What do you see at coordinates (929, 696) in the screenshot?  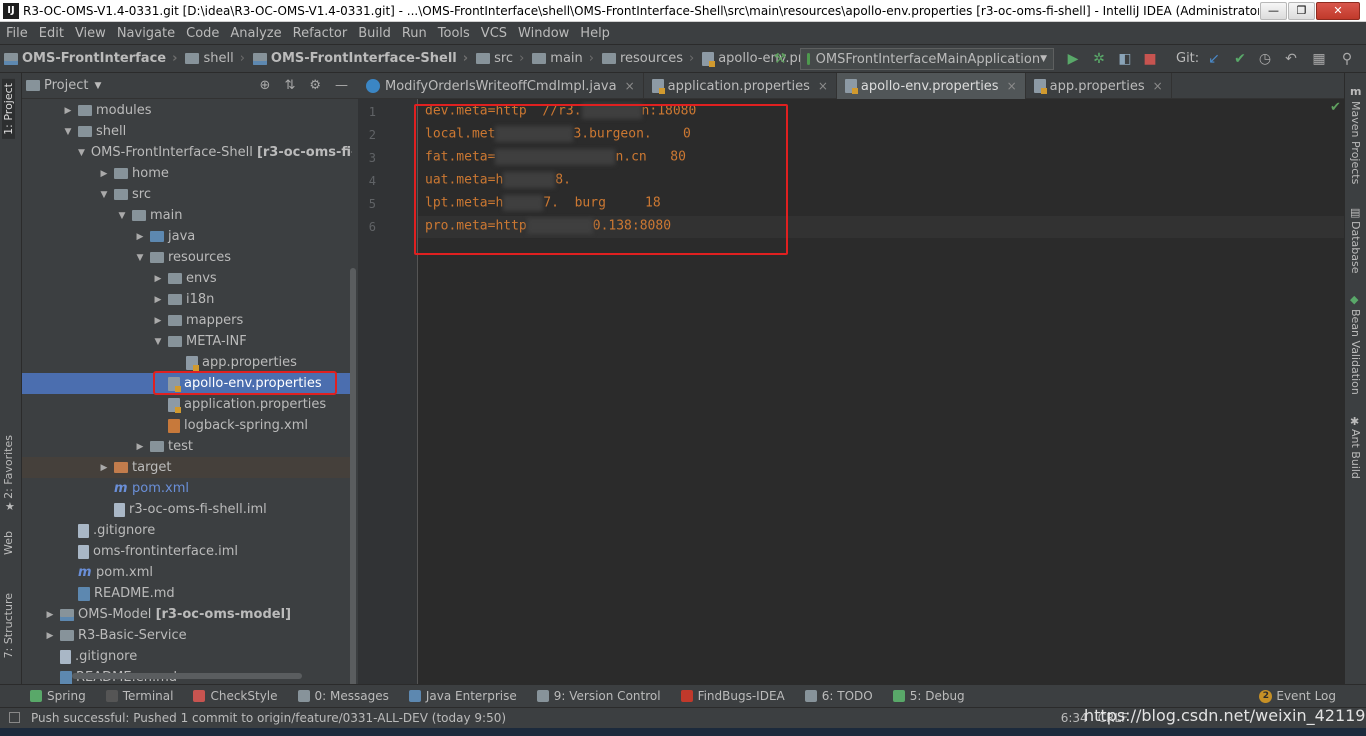 I see `tool-debug: 5: Debug` at bounding box center [929, 696].